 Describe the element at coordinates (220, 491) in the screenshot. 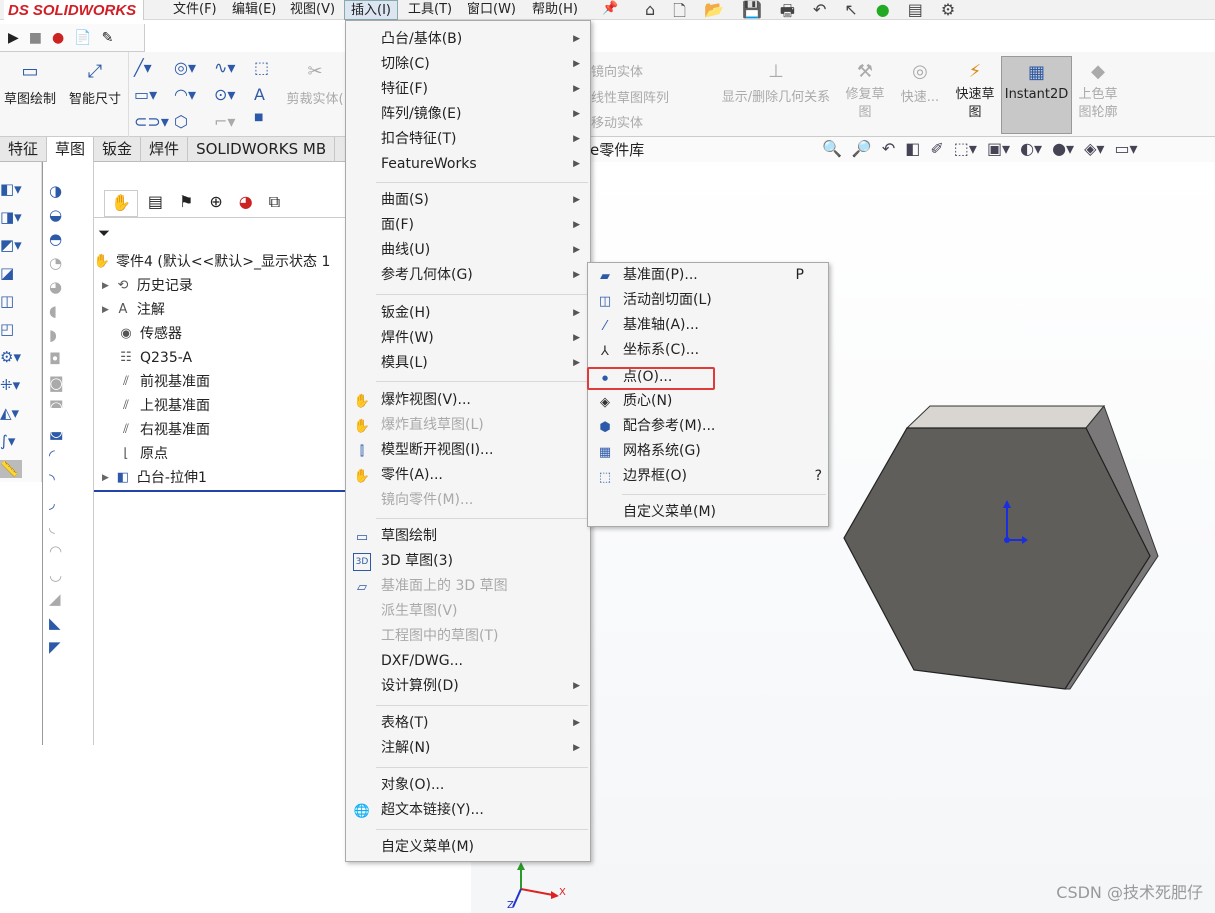

I see `rollback-bar` at that location.